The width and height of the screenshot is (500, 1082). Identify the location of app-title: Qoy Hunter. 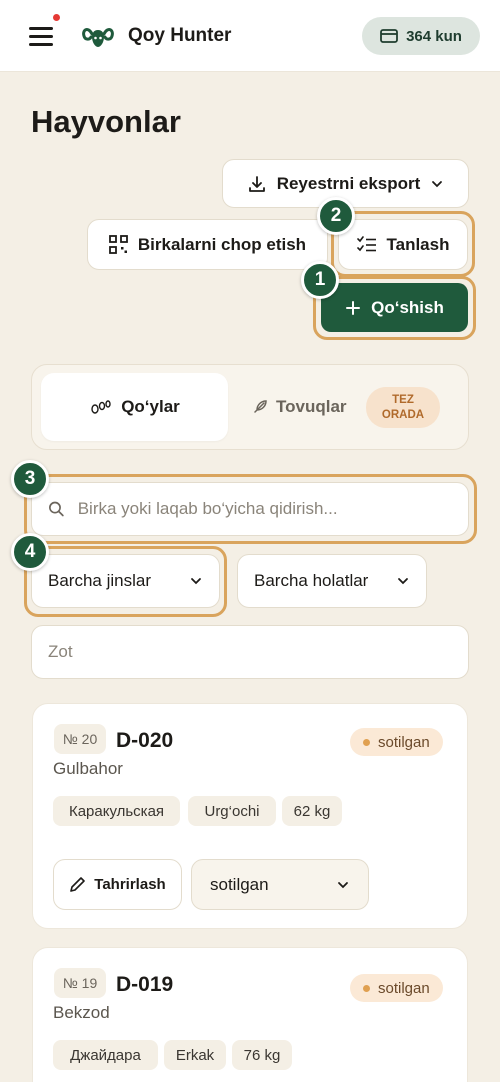
(180, 35).